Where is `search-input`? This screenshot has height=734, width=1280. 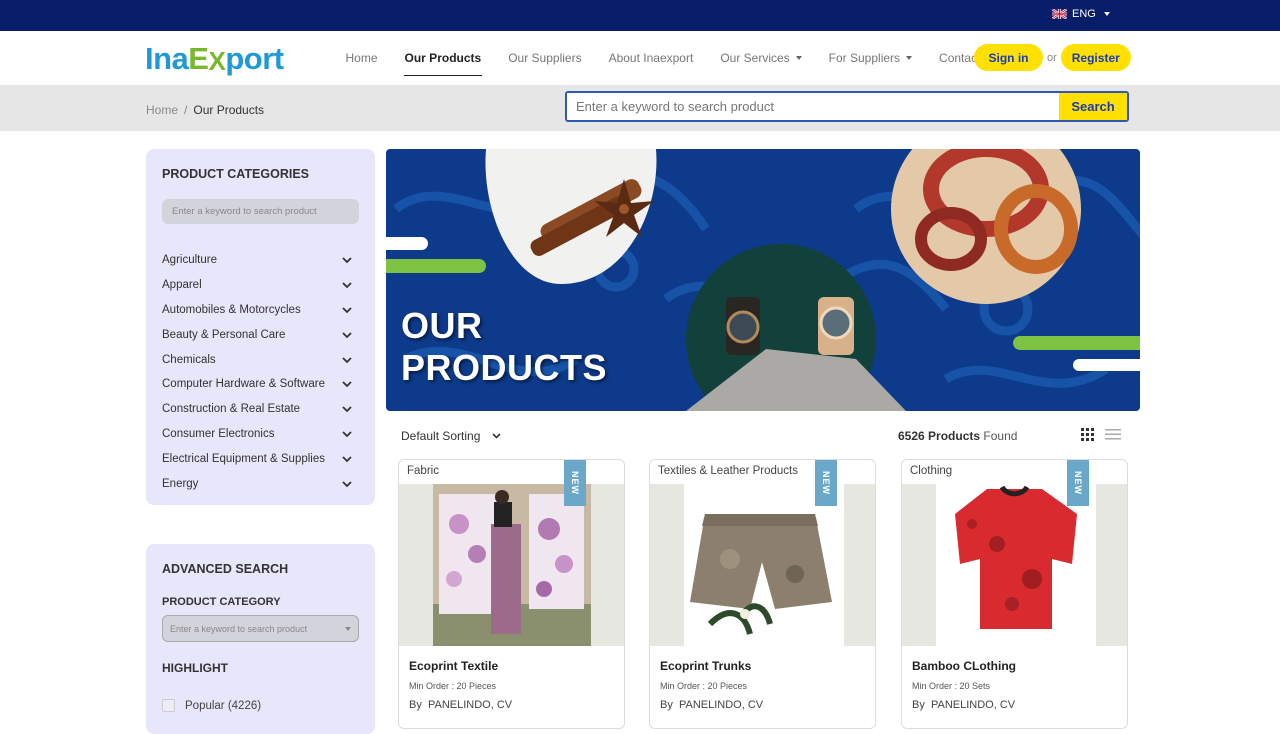
search-input is located at coordinates (813, 106).